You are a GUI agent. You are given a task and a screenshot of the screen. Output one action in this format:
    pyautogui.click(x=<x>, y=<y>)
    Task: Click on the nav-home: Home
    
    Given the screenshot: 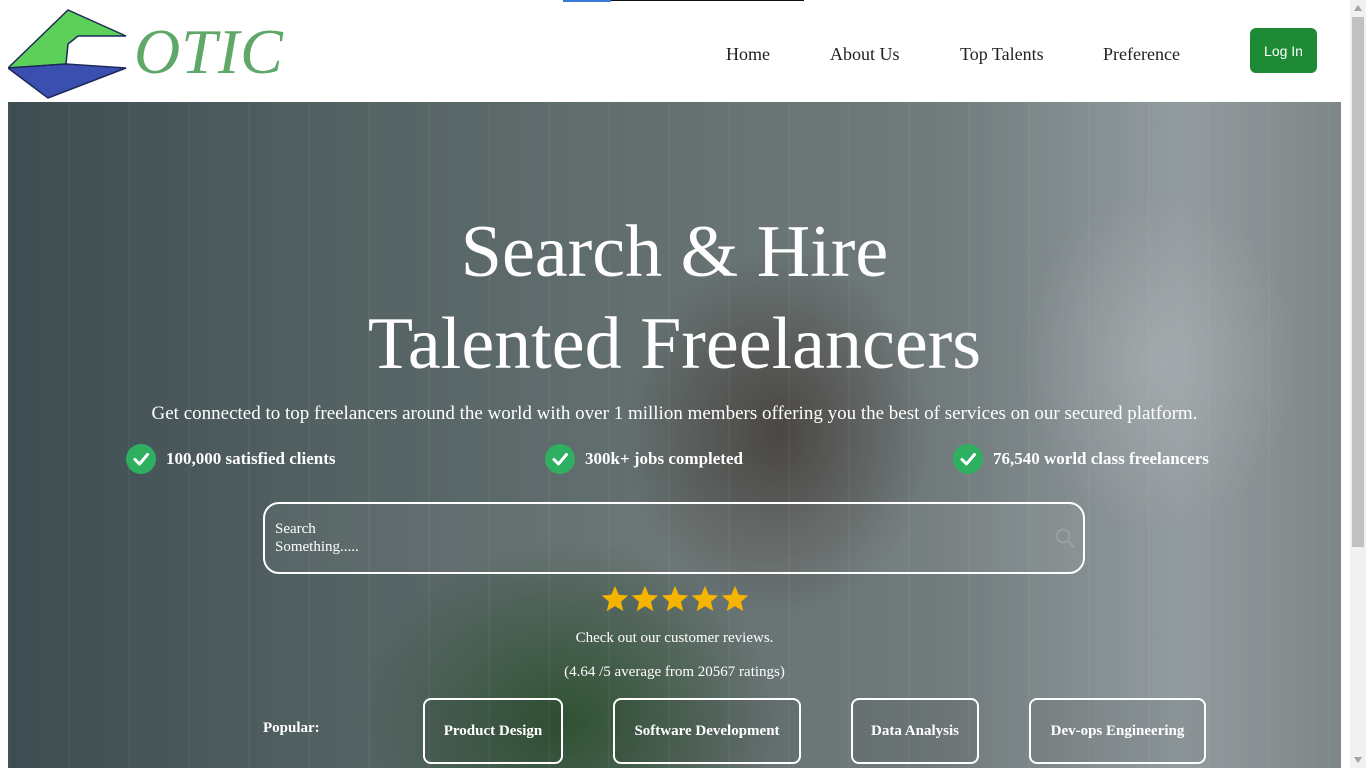 What is the action you would take?
    pyautogui.click(x=748, y=54)
    